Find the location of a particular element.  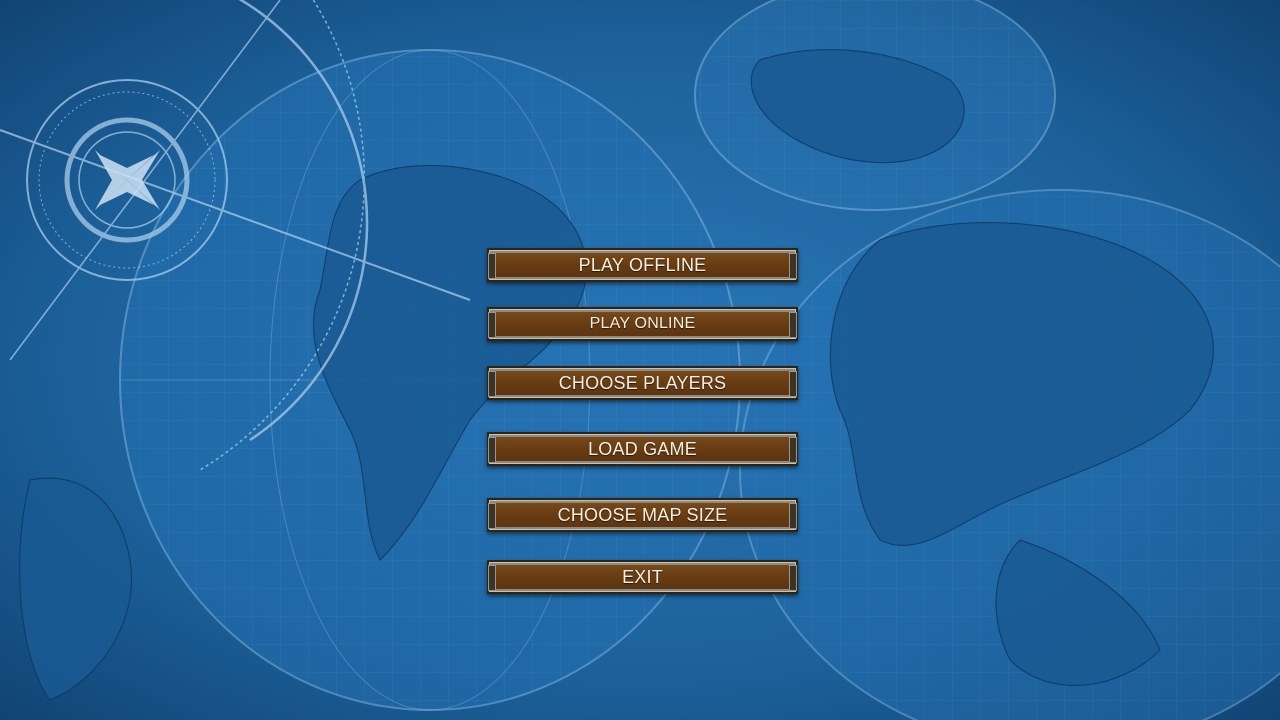

choose-map-size-button: CHOOSE MAP SIZE is located at coordinates (642, 515).